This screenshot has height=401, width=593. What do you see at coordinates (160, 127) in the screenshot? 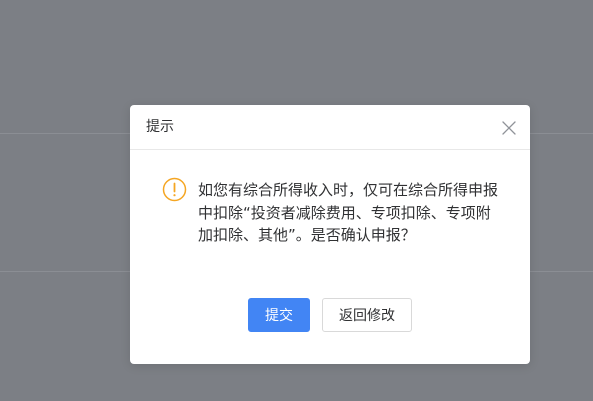
I see `dialog-title: 提示` at bounding box center [160, 127].